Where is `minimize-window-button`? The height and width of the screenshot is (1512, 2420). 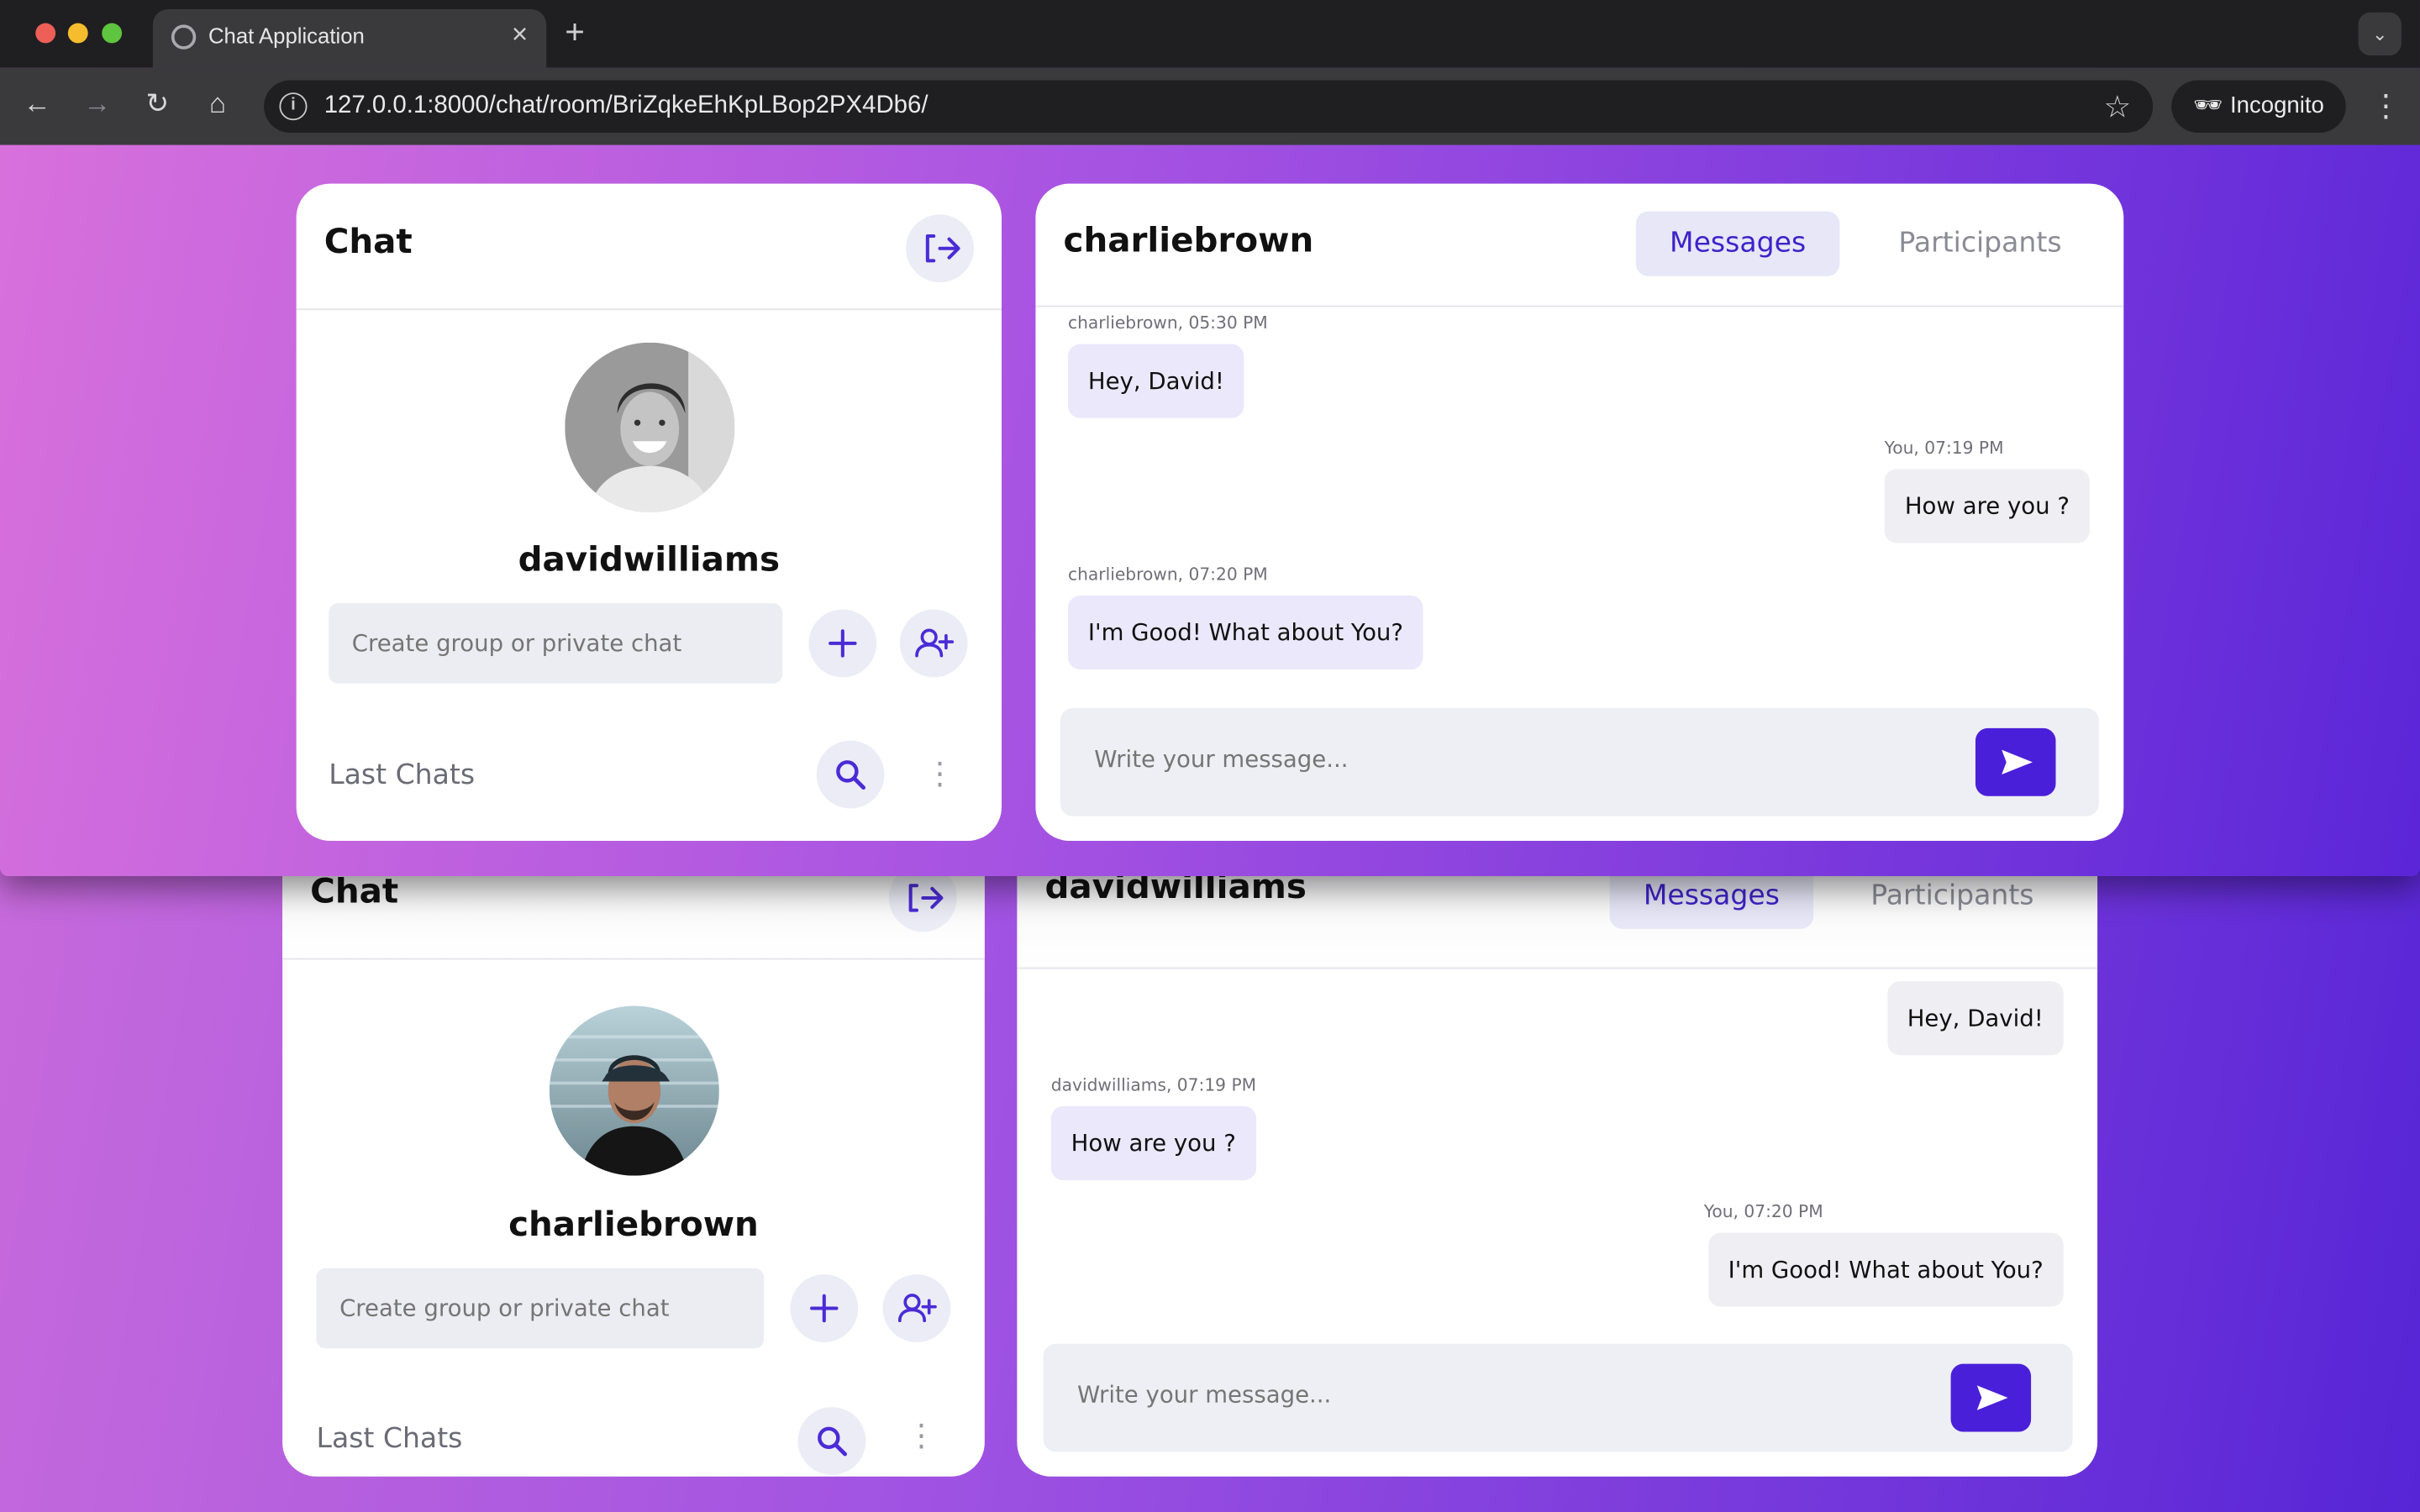
minimize-window-button is located at coordinates (77, 33).